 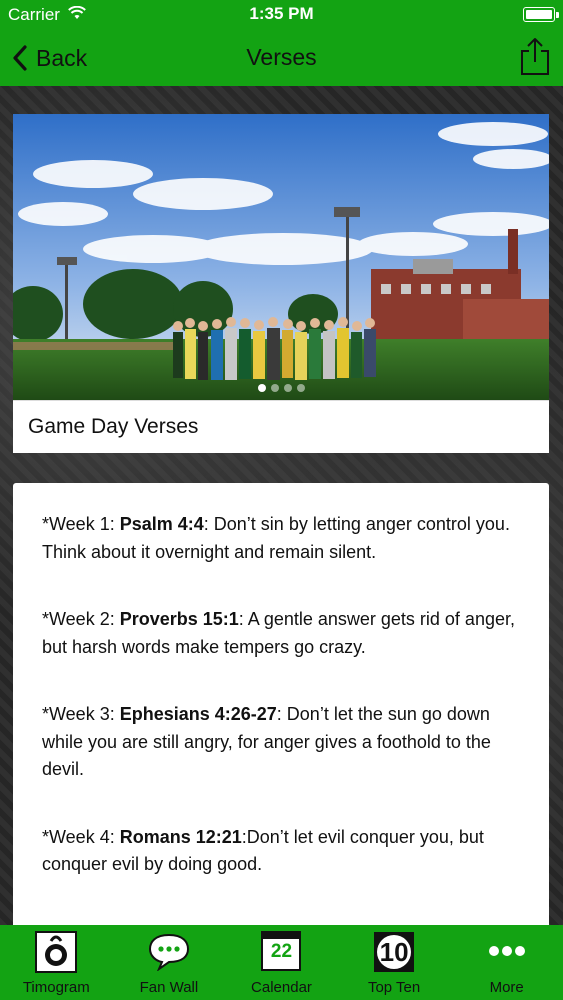 I want to click on tab-top-ten: 10 Top Ten, so click(x=394, y=962).